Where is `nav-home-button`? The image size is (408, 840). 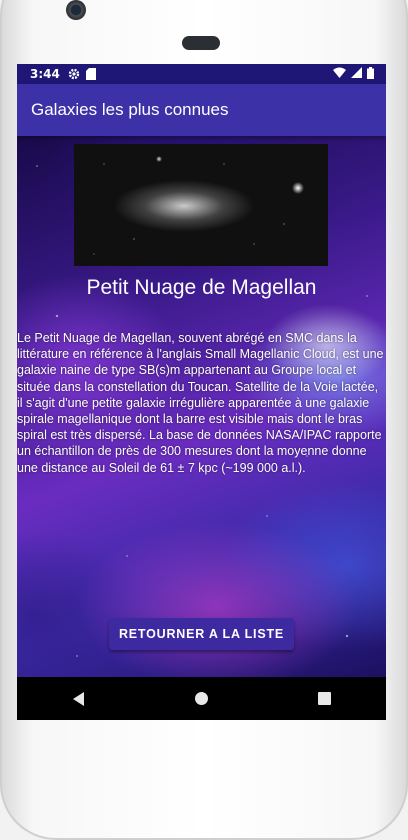
nav-home-button is located at coordinates (202, 699).